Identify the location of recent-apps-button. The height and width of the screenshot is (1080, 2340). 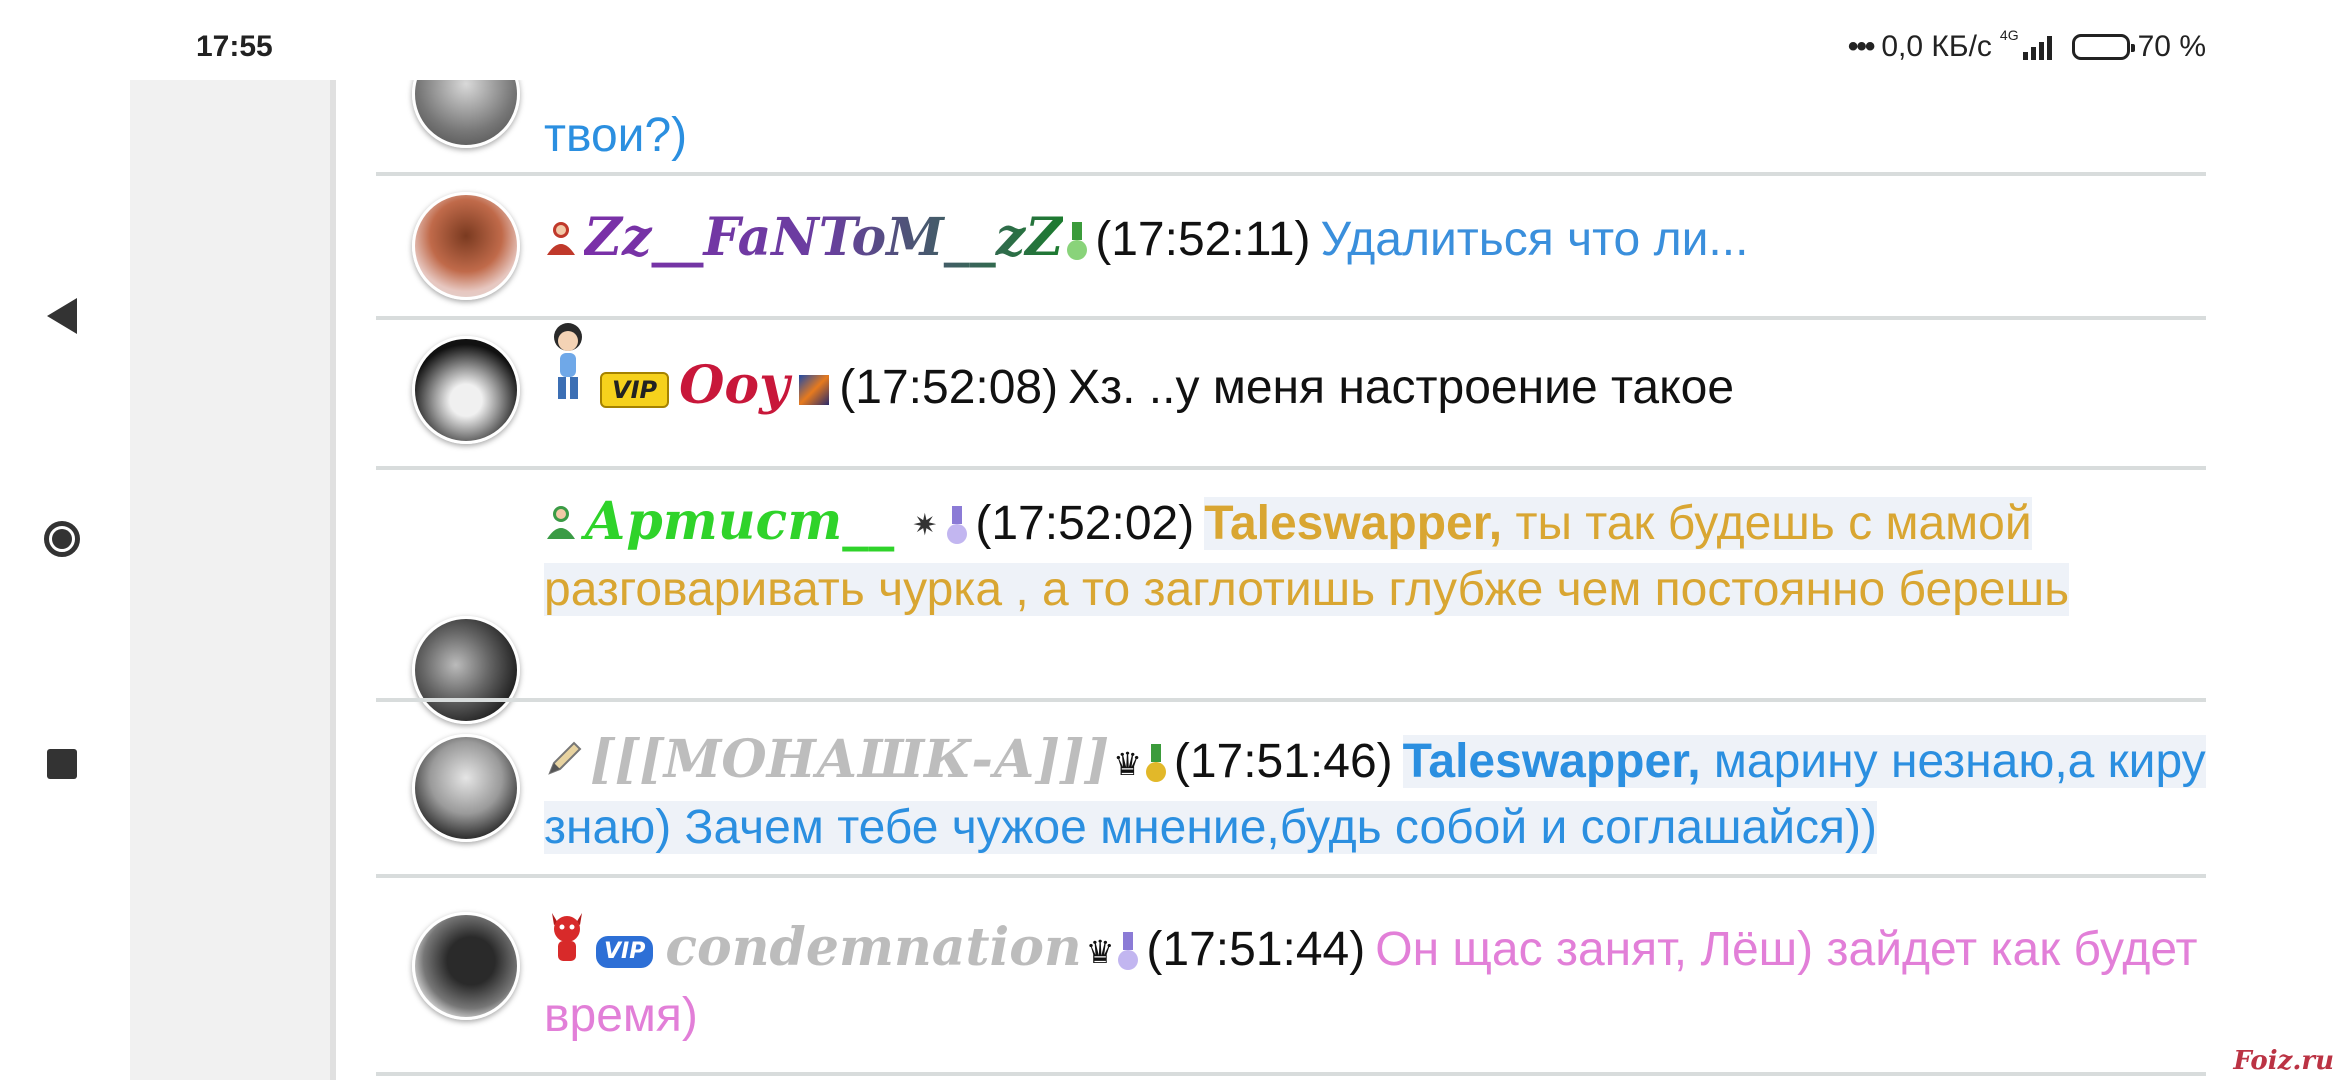
(62, 764).